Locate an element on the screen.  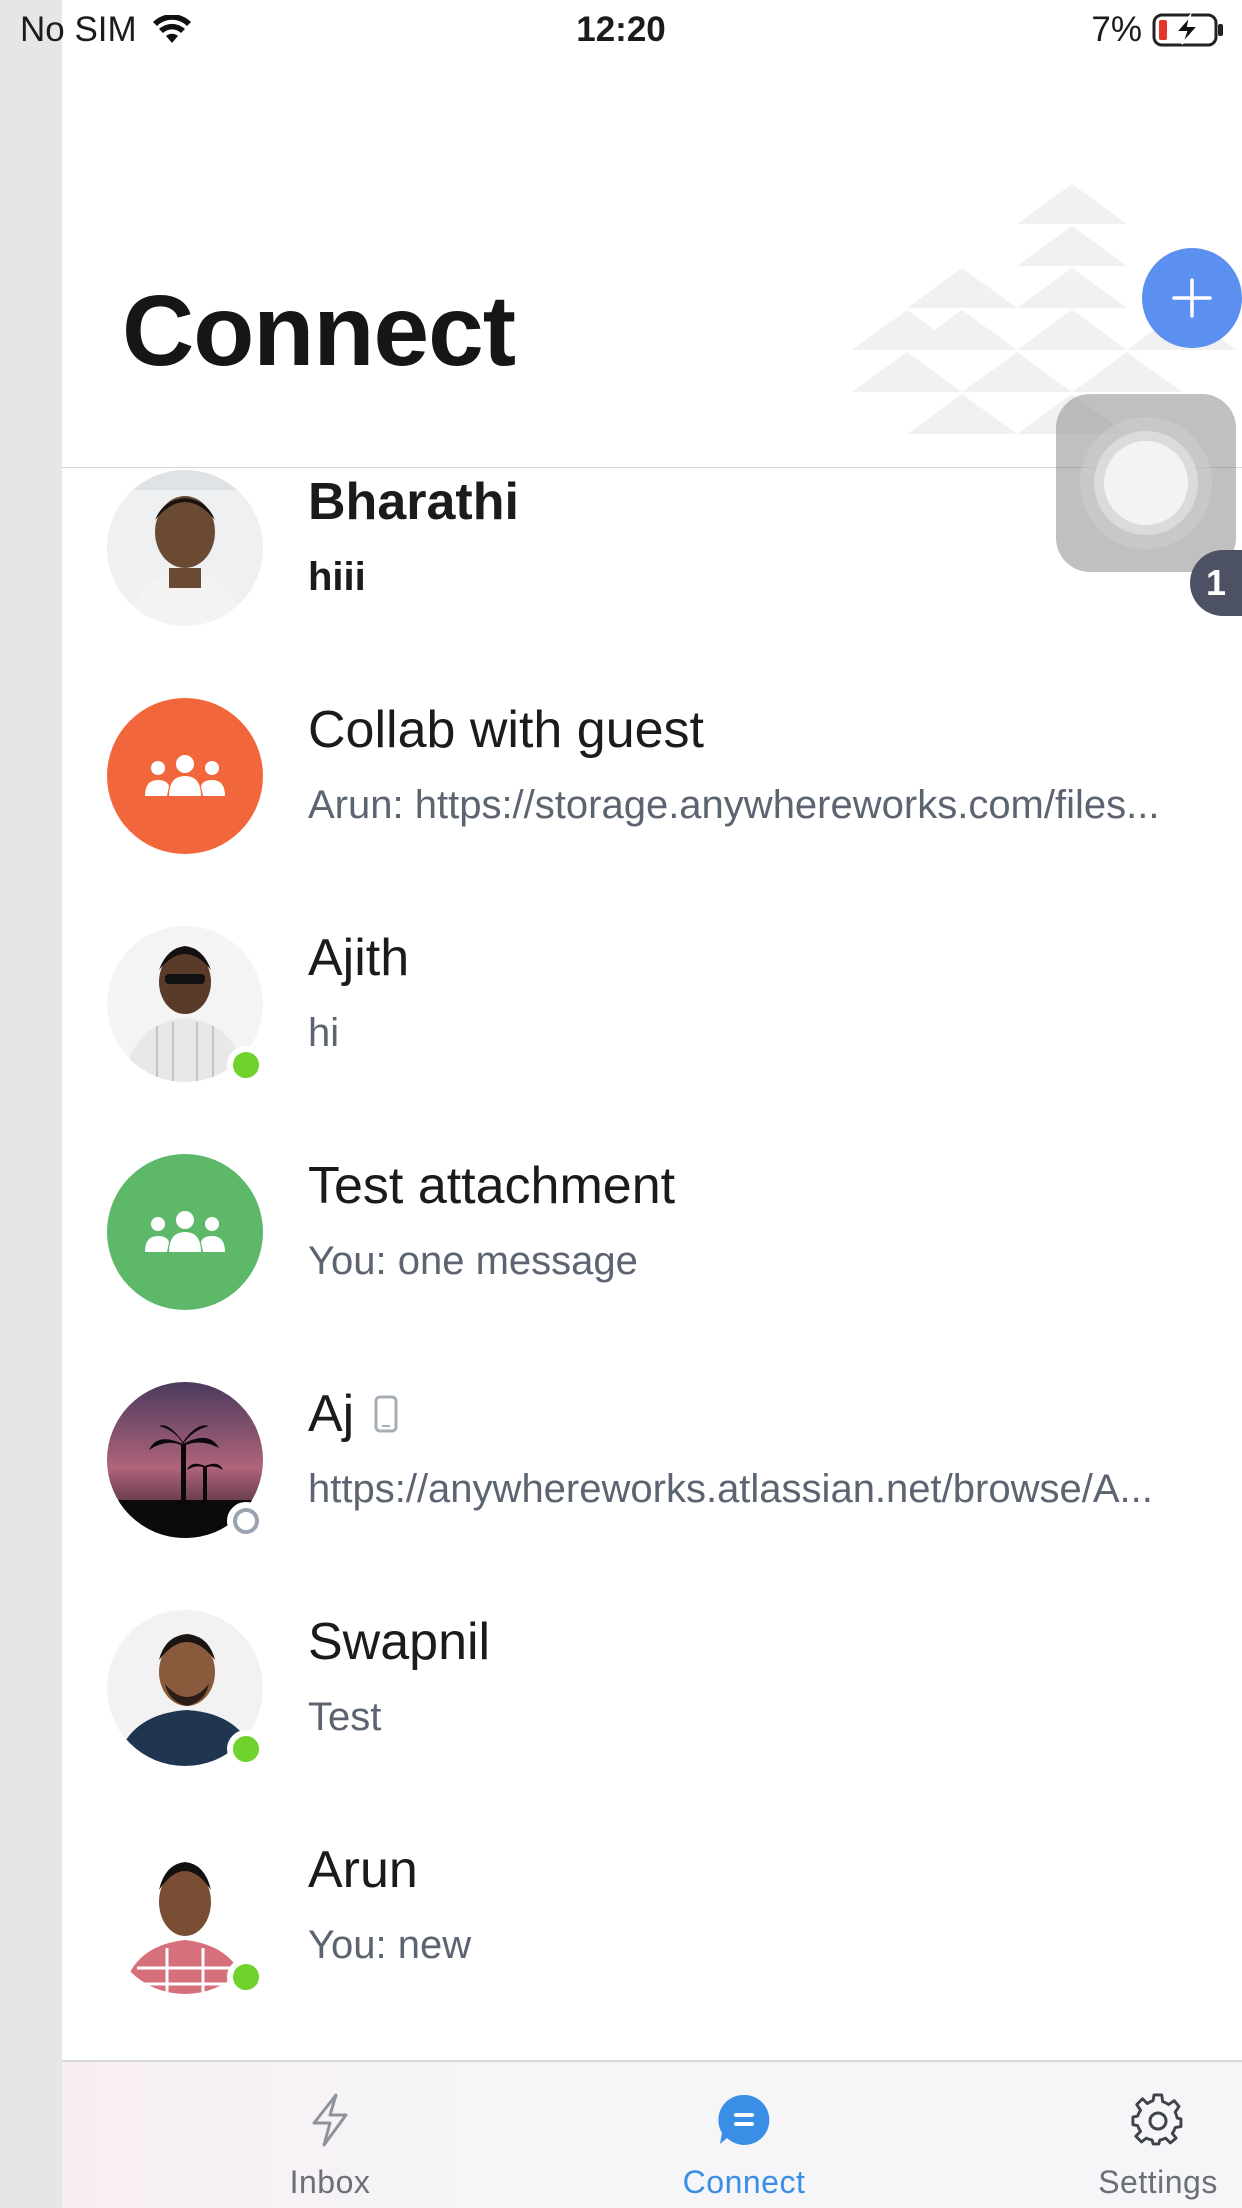
assistive-touch-ring is located at coordinates (1146, 483).